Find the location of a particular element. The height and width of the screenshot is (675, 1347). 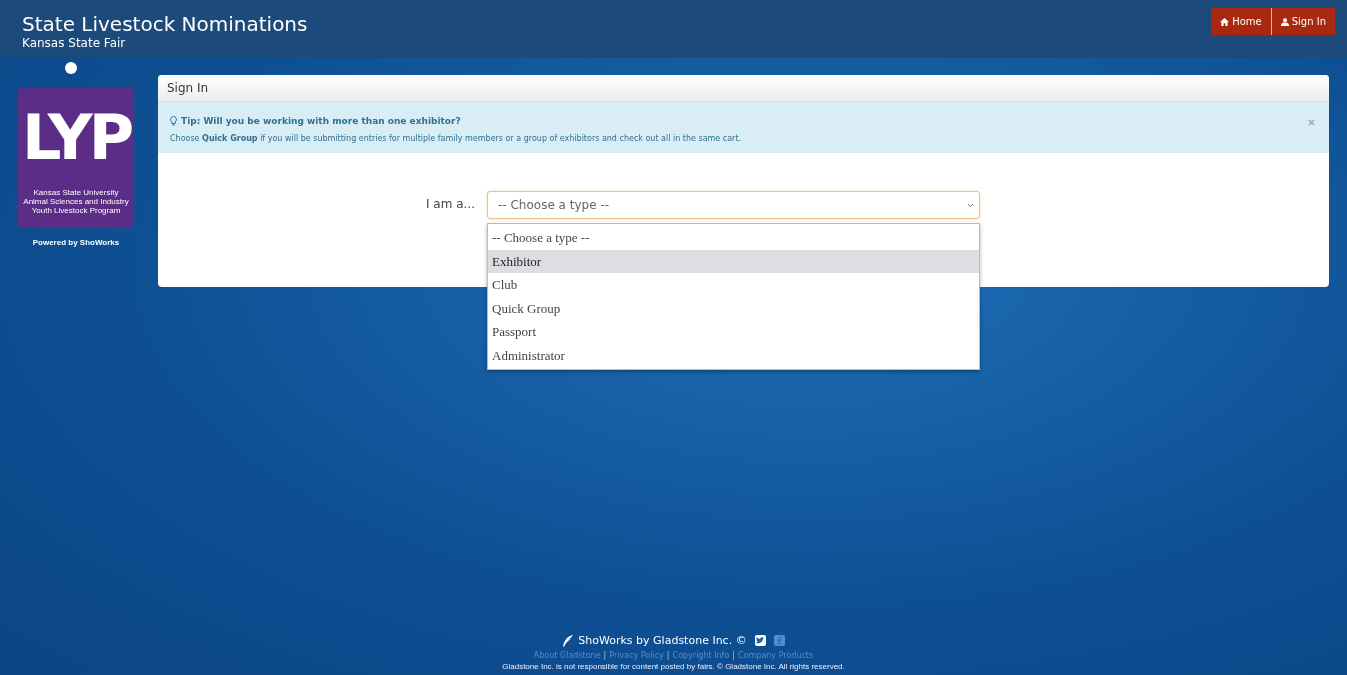

lightbulb-icon is located at coordinates (173, 121).